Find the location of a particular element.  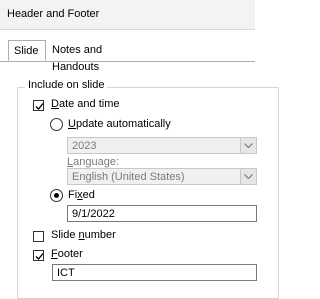

footer-text-input: ICT is located at coordinates (154, 272).